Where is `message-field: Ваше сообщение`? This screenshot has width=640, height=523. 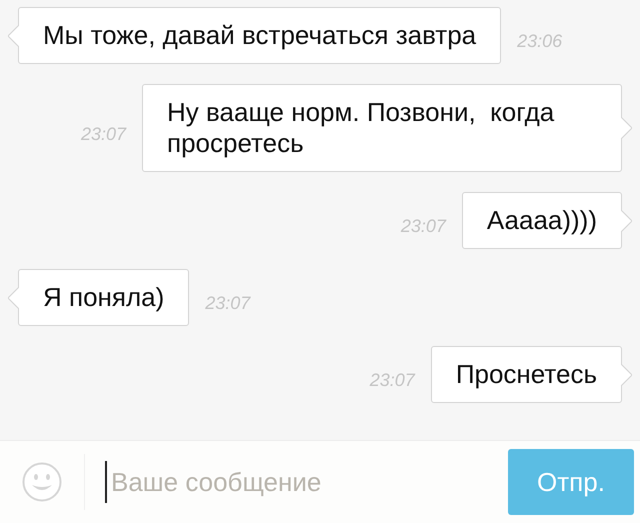 message-field: Ваше сообщение is located at coordinates (300, 482).